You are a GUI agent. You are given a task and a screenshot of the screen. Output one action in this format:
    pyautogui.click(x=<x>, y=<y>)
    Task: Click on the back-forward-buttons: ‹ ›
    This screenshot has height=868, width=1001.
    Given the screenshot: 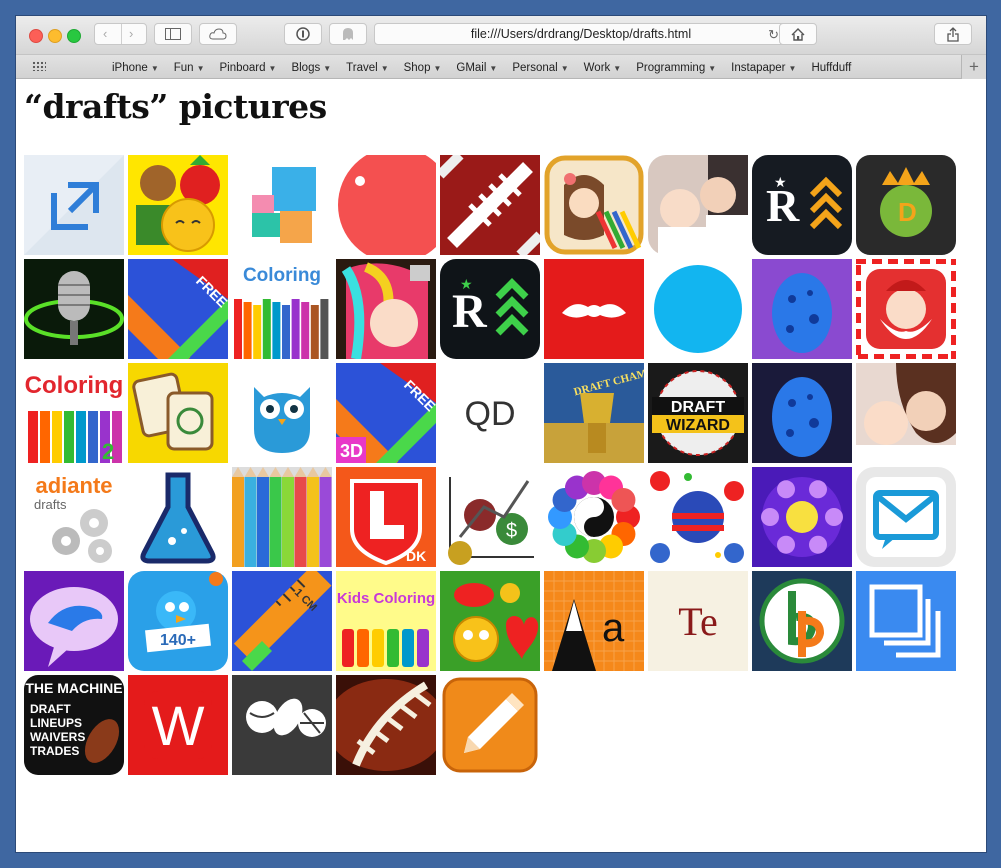 What is the action you would take?
    pyautogui.click(x=120, y=34)
    